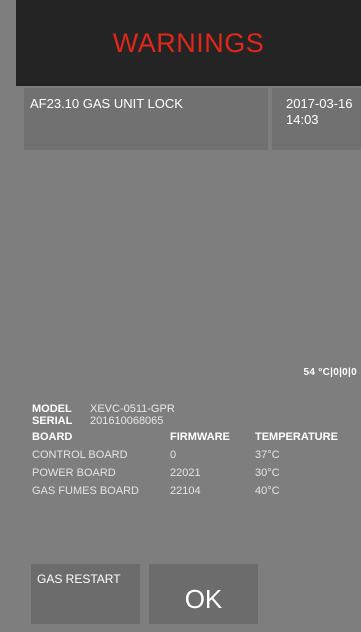  I want to click on column-header-board: BOARD, so click(52, 437).